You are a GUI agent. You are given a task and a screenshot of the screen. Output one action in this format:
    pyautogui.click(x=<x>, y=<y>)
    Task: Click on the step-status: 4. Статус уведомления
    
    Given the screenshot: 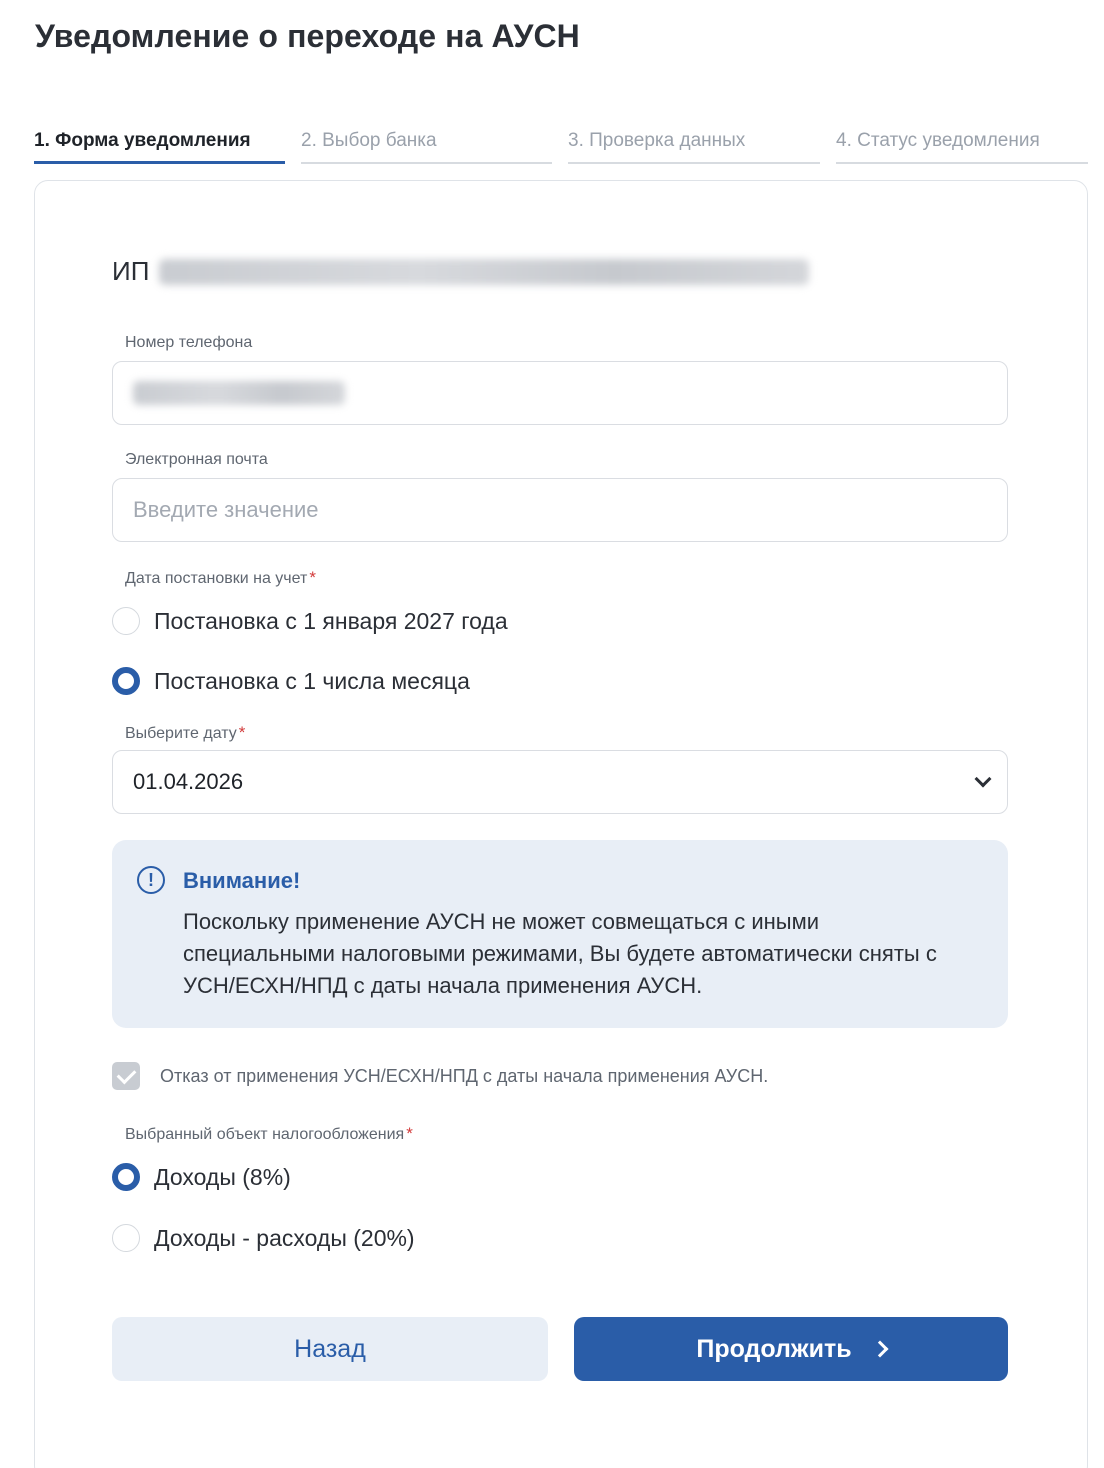 What is the action you would take?
    pyautogui.click(x=962, y=147)
    